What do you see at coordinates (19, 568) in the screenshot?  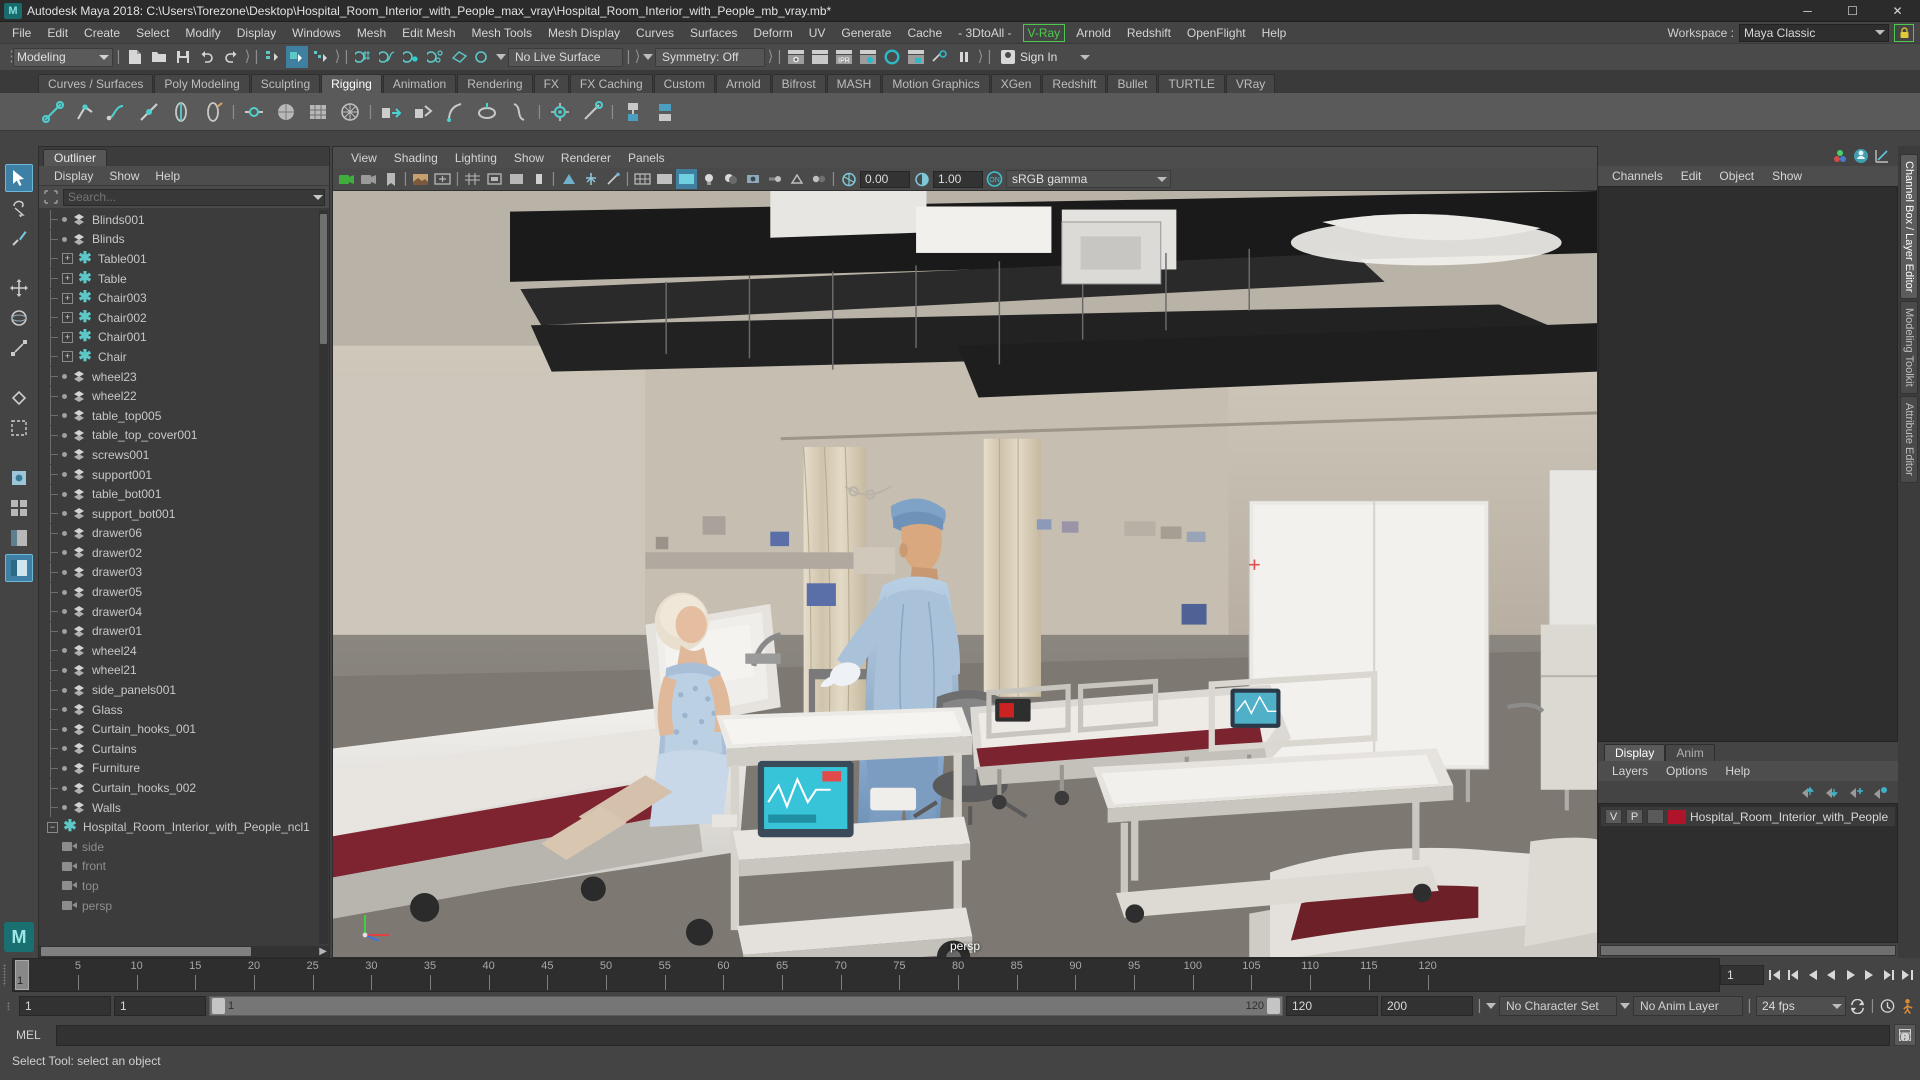 I see `layout-outliner-persp-selected-button` at bounding box center [19, 568].